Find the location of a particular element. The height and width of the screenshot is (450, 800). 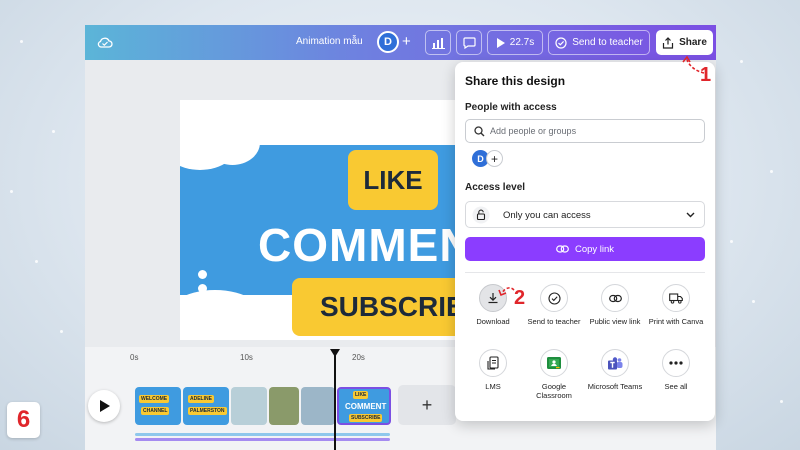

google-classroom-option: Google Classroom is located at coordinates (554, 375).